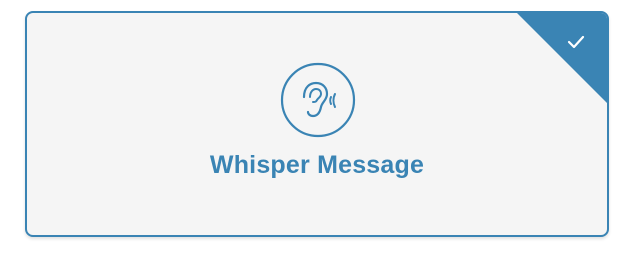  I want to click on ear-icon, so click(318, 100).